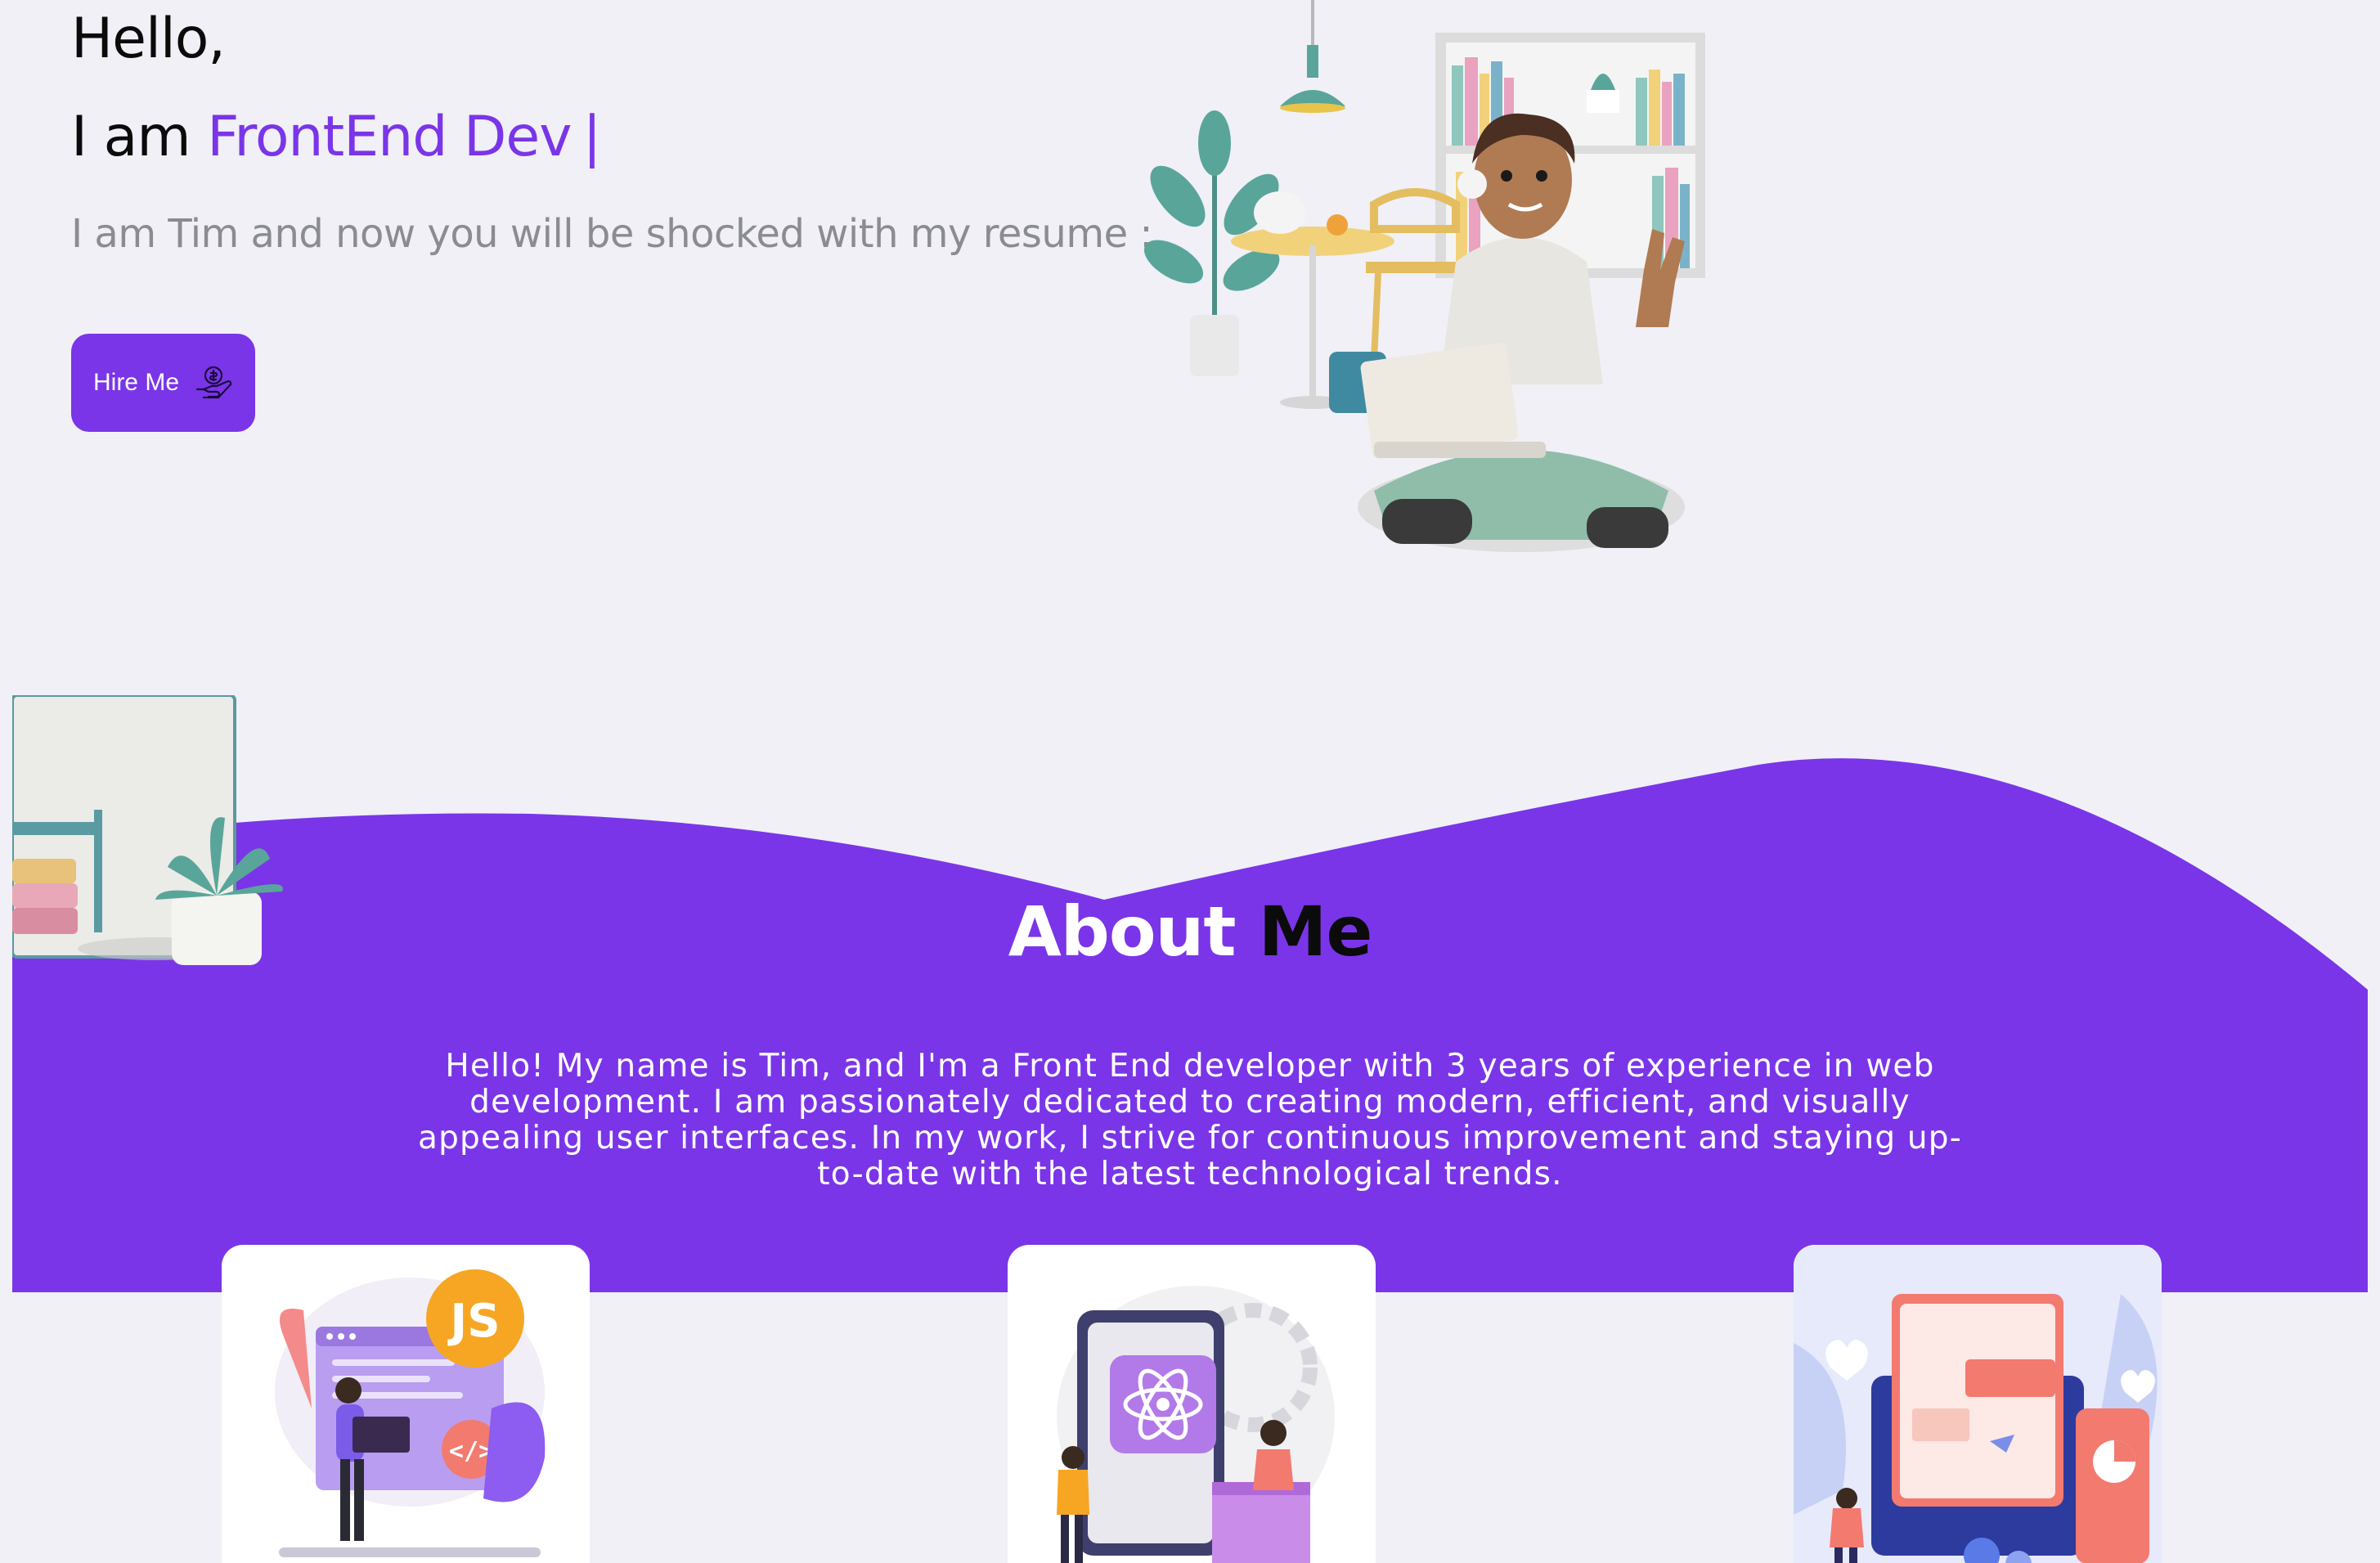 The image size is (2380, 1563). What do you see at coordinates (140, 137) in the screenshot?
I see `role-prefix: I am` at bounding box center [140, 137].